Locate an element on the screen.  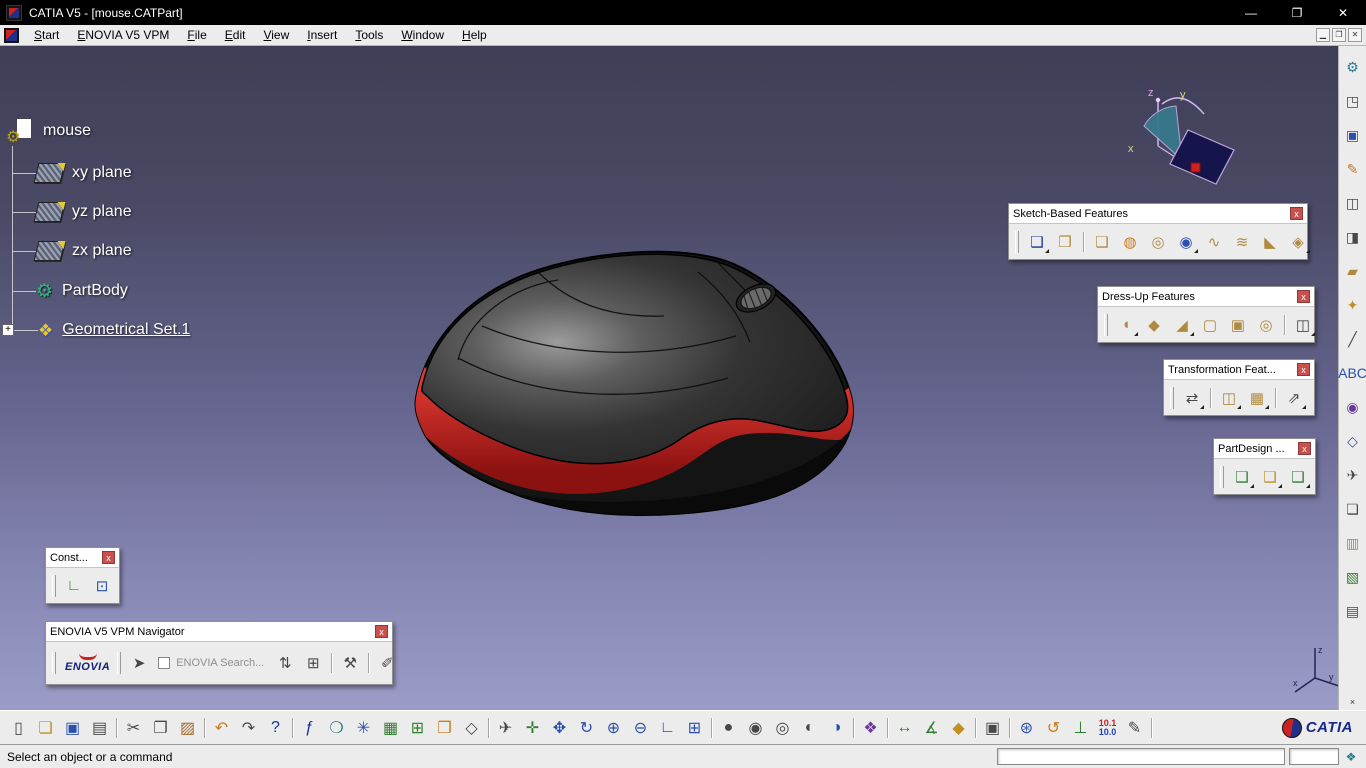
menu-enovia: ENOVIA V5 VPM is located at coordinates (123, 35).